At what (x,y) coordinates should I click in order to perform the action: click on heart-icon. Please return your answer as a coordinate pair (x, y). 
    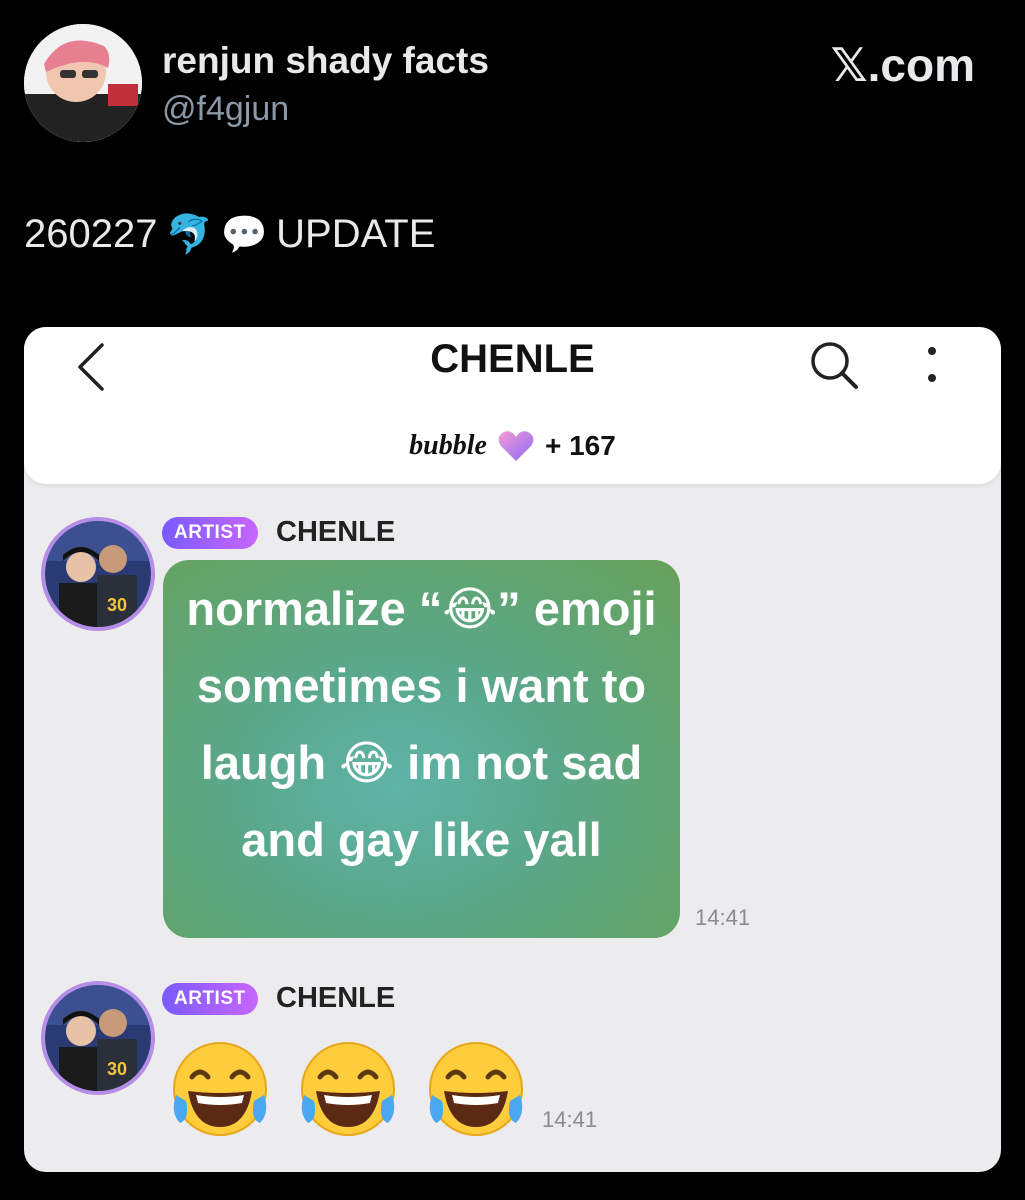
    Looking at the image, I should click on (516, 446).